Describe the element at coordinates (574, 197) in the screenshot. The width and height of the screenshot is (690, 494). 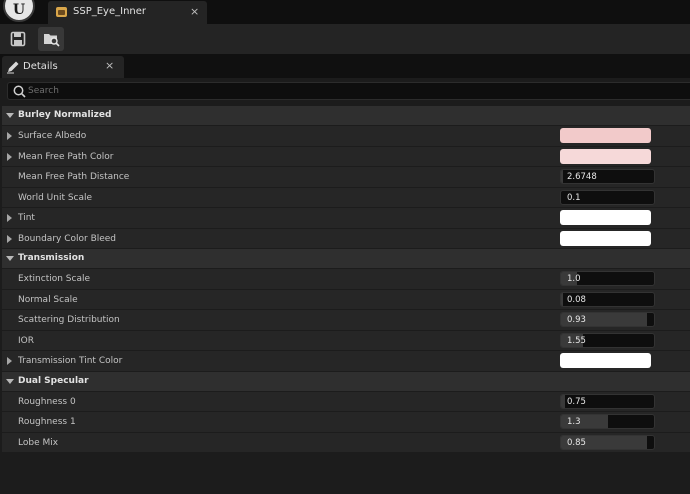
I see `numeric-value: 0.1` at that location.